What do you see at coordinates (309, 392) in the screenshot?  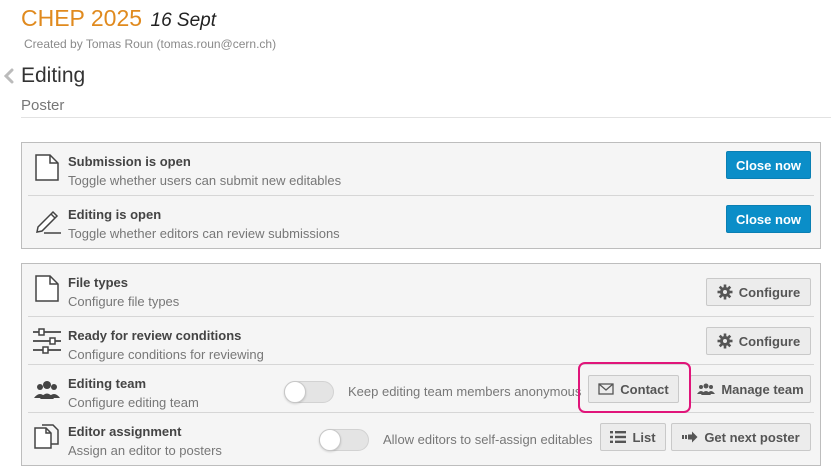 I see `anonymous-team-toggle` at bounding box center [309, 392].